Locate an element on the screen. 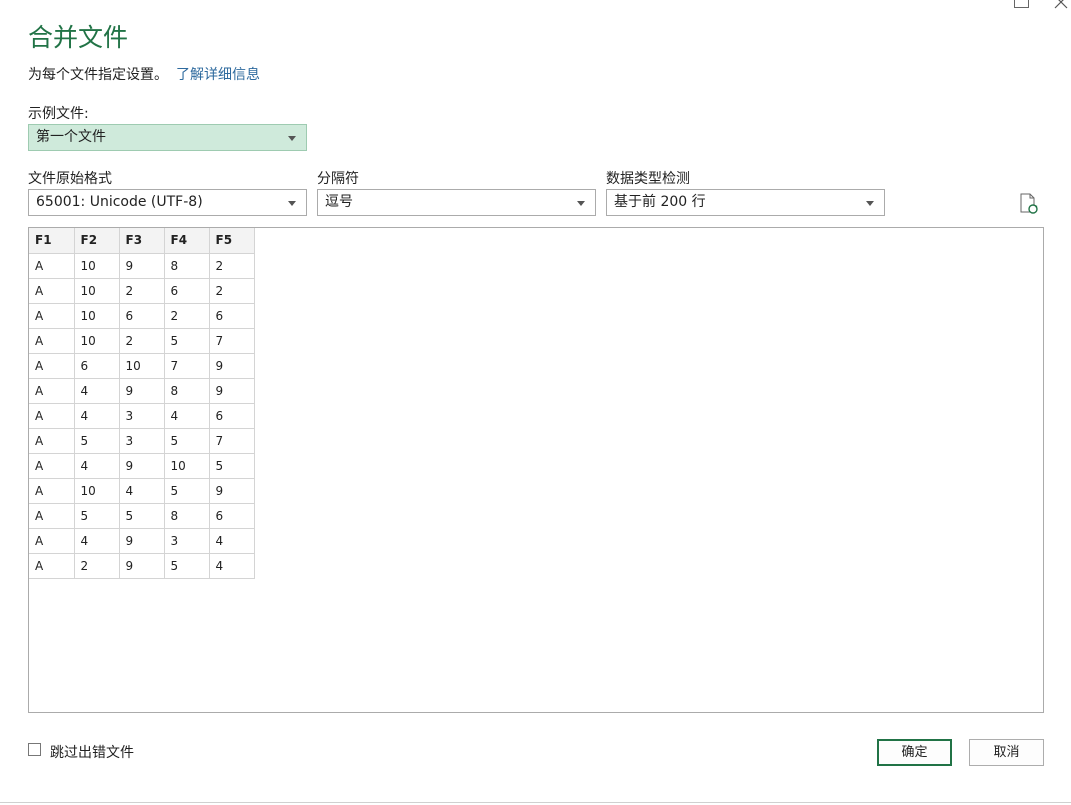  table-row: A5357 is located at coordinates (142, 440).